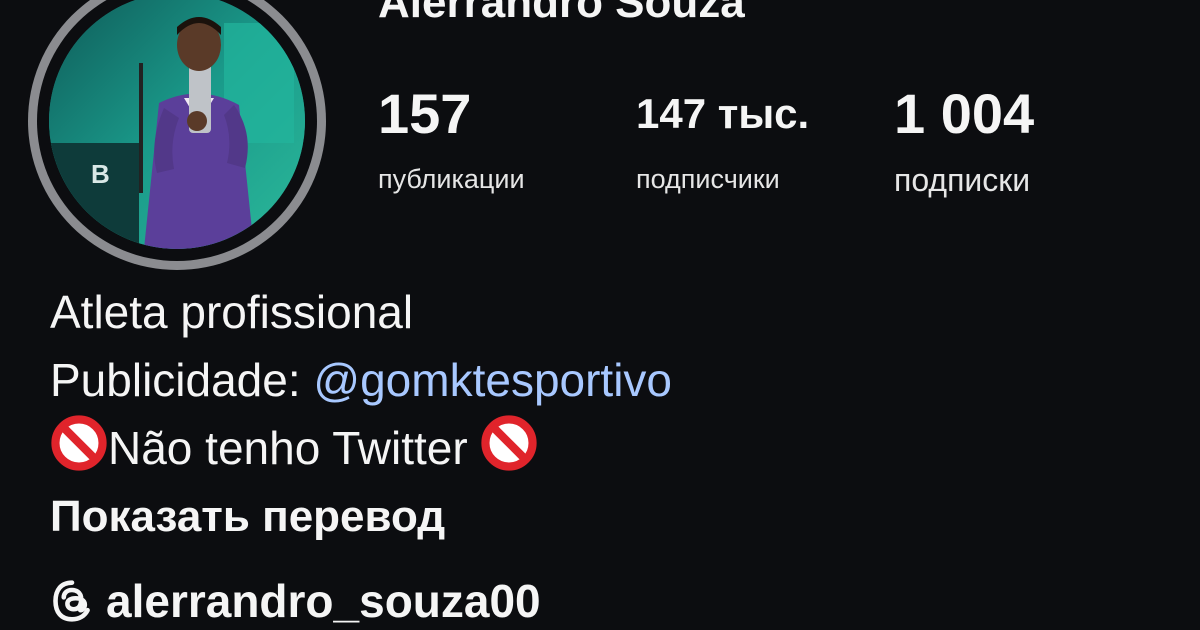  I want to click on avatar-ring: B, so click(177, 135).